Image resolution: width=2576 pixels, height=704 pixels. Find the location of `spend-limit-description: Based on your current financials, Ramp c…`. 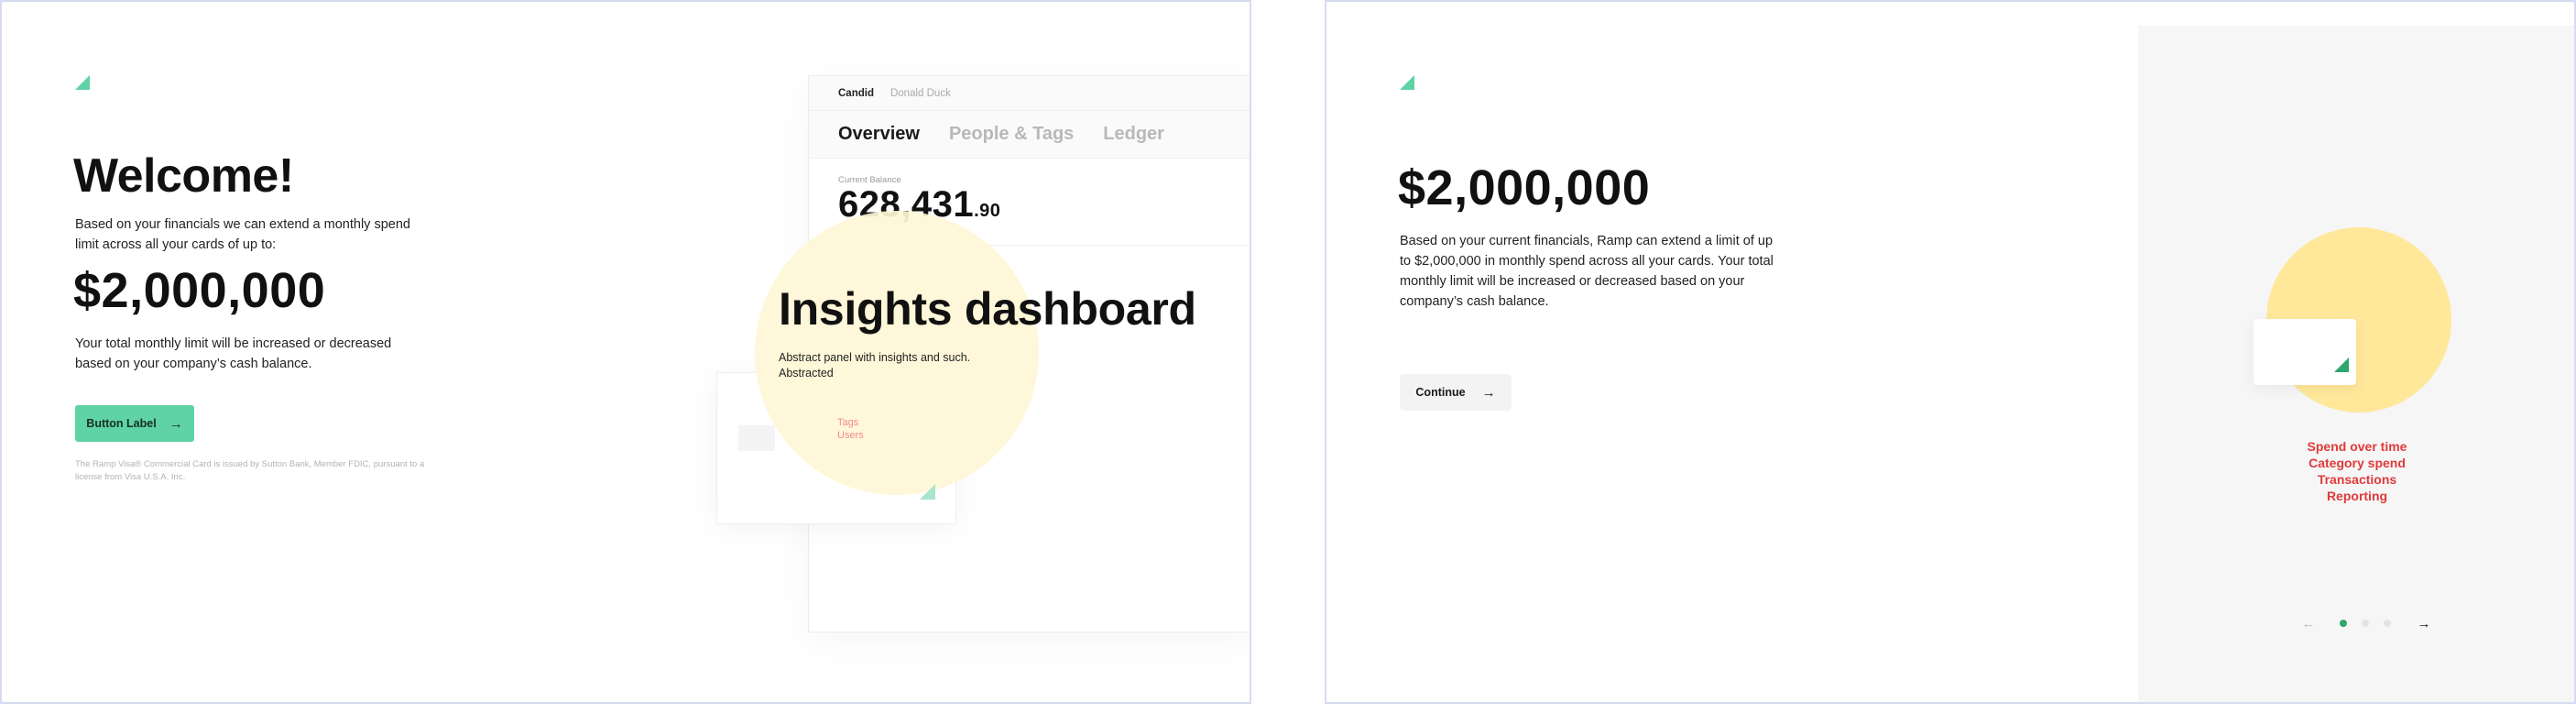

spend-limit-description: Based on your current financials, Ramp c… is located at coordinates (1587, 271).